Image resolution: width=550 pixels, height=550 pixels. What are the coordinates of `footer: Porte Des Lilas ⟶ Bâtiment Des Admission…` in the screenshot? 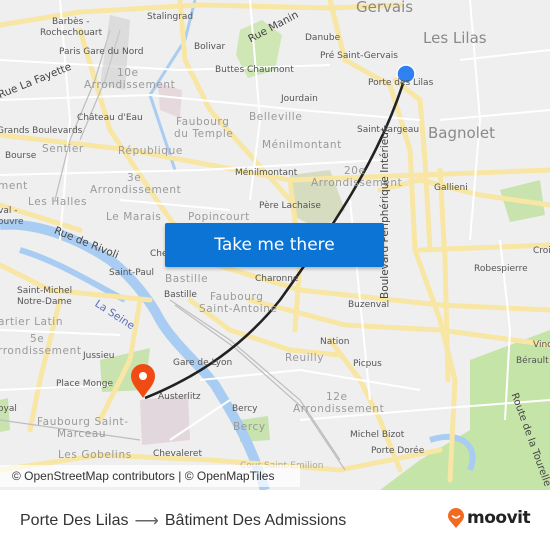 It's located at (275, 520).